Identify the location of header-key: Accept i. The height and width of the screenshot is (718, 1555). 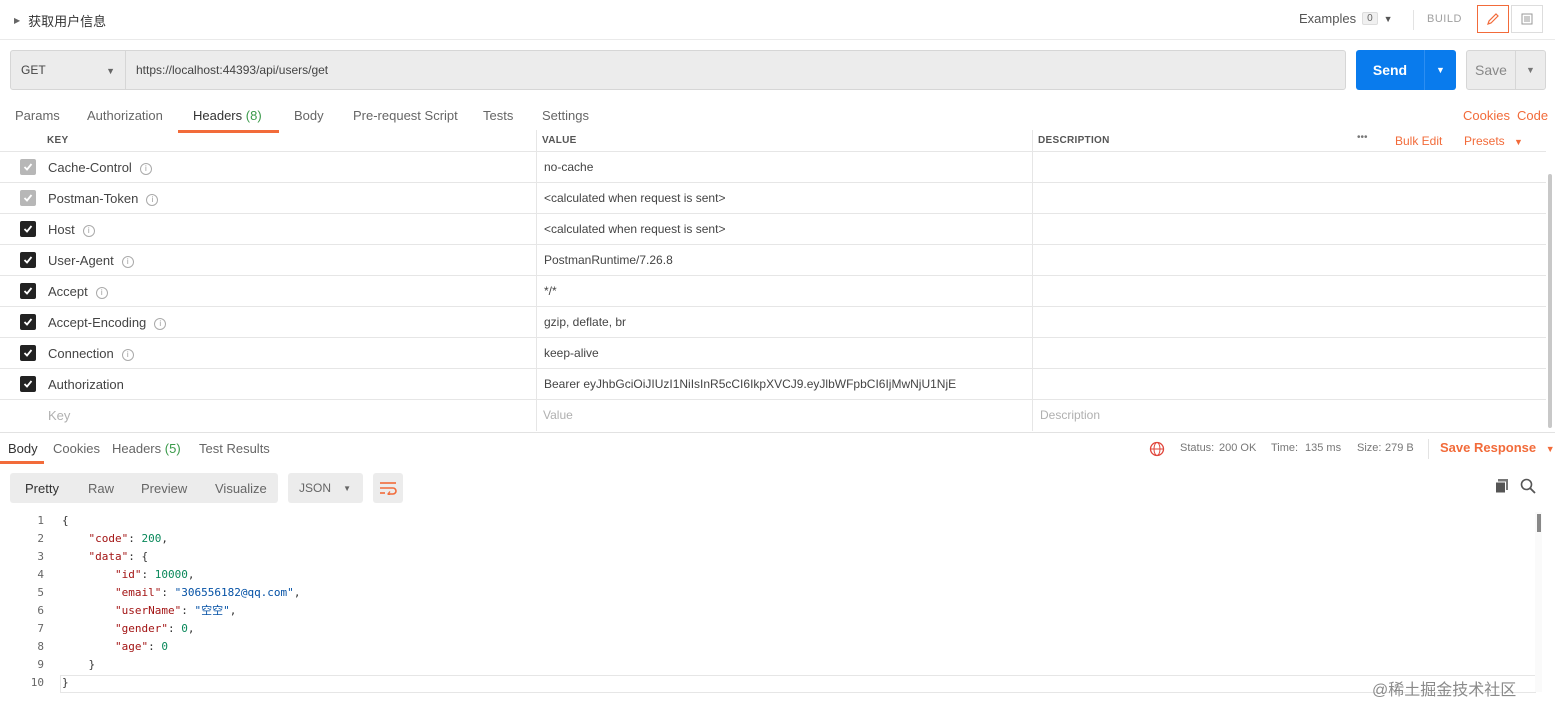
(78, 291).